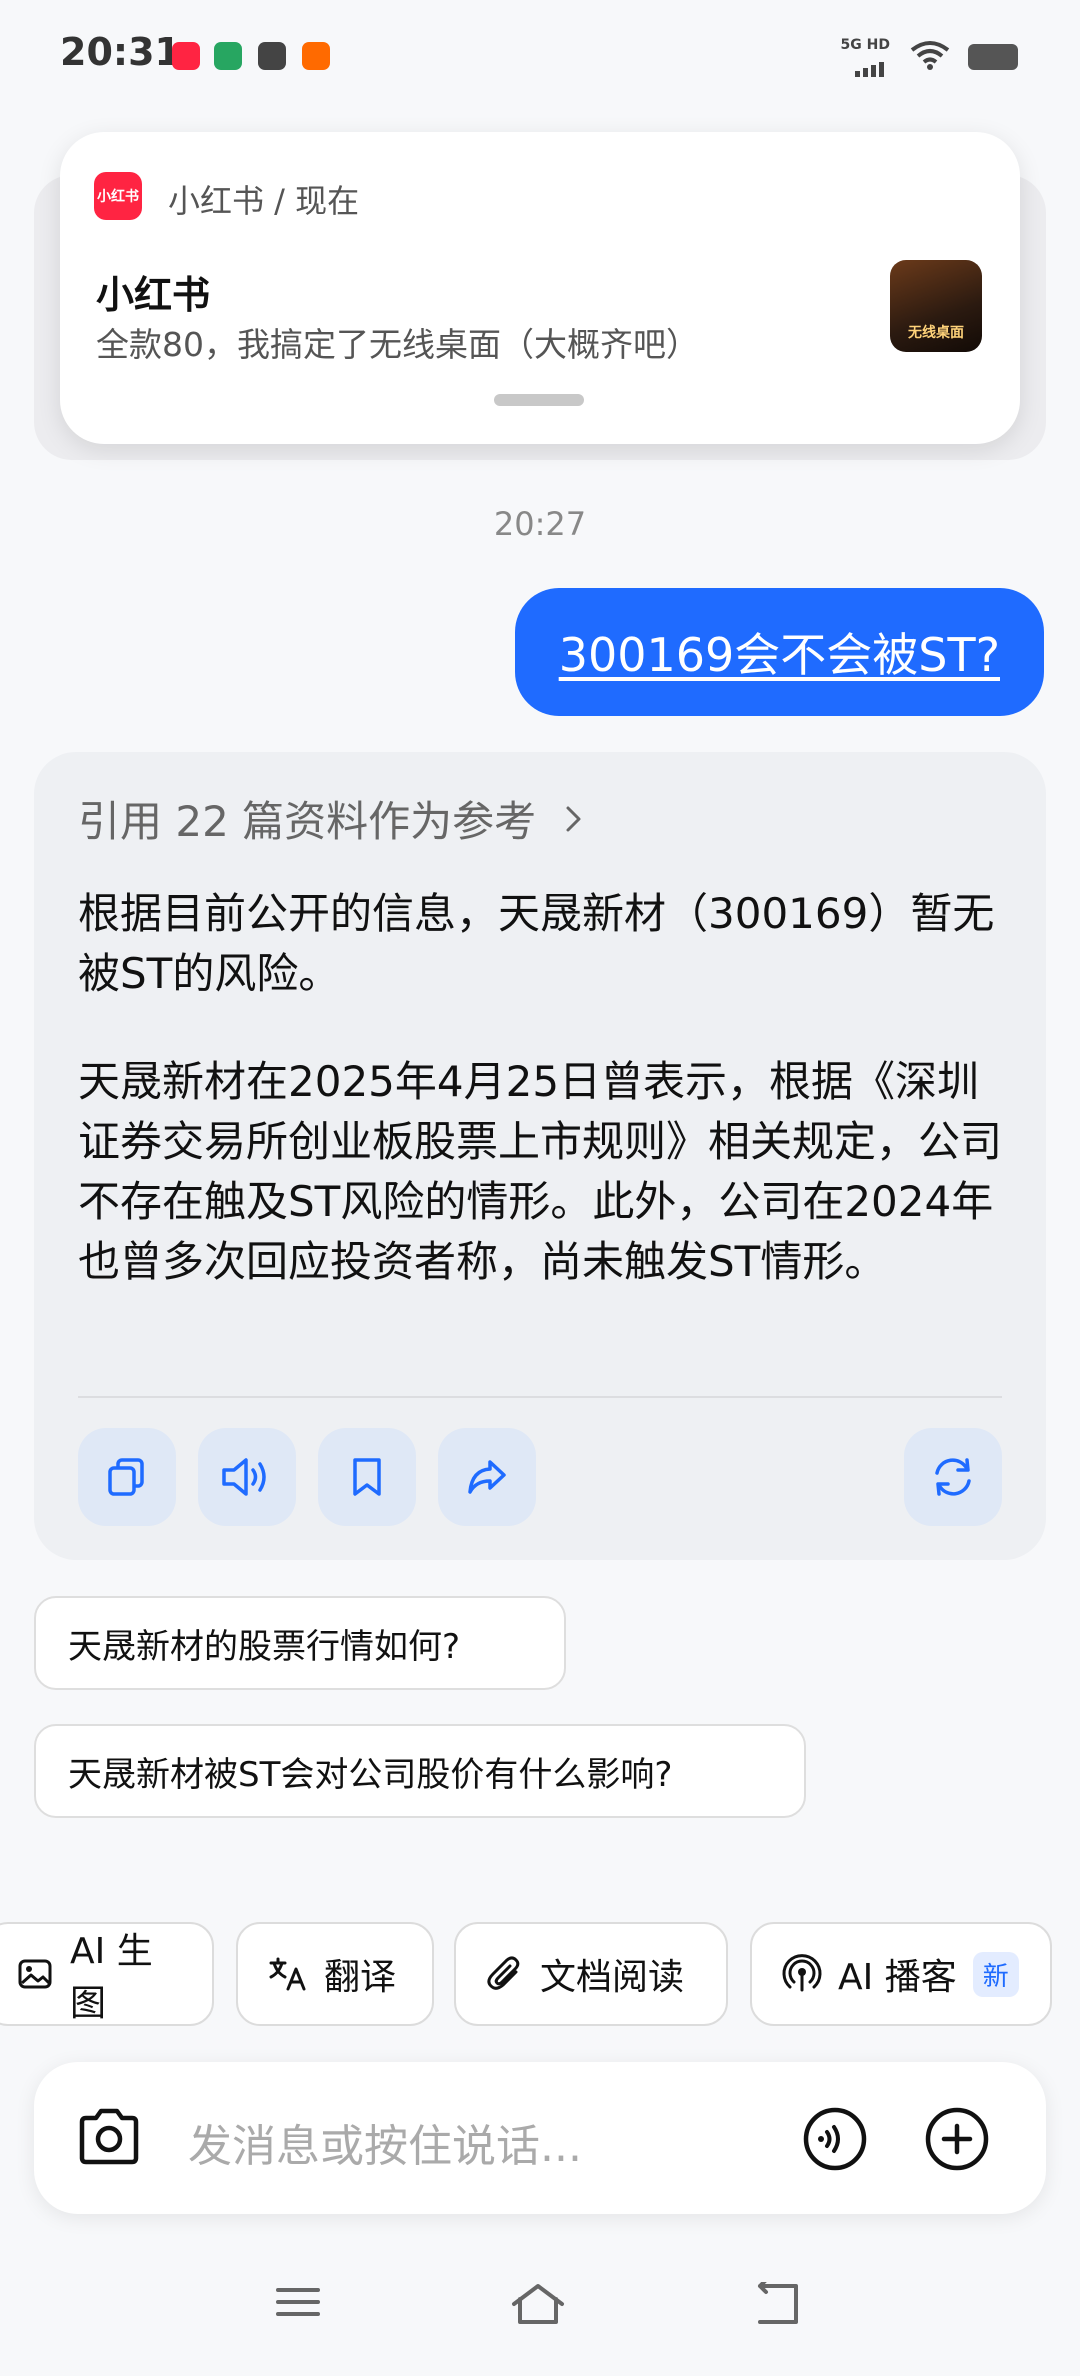 The width and height of the screenshot is (1080, 2376). Describe the element at coordinates (936, 306) in the screenshot. I see `notification-thumbnail: 无线桌面` at that location.